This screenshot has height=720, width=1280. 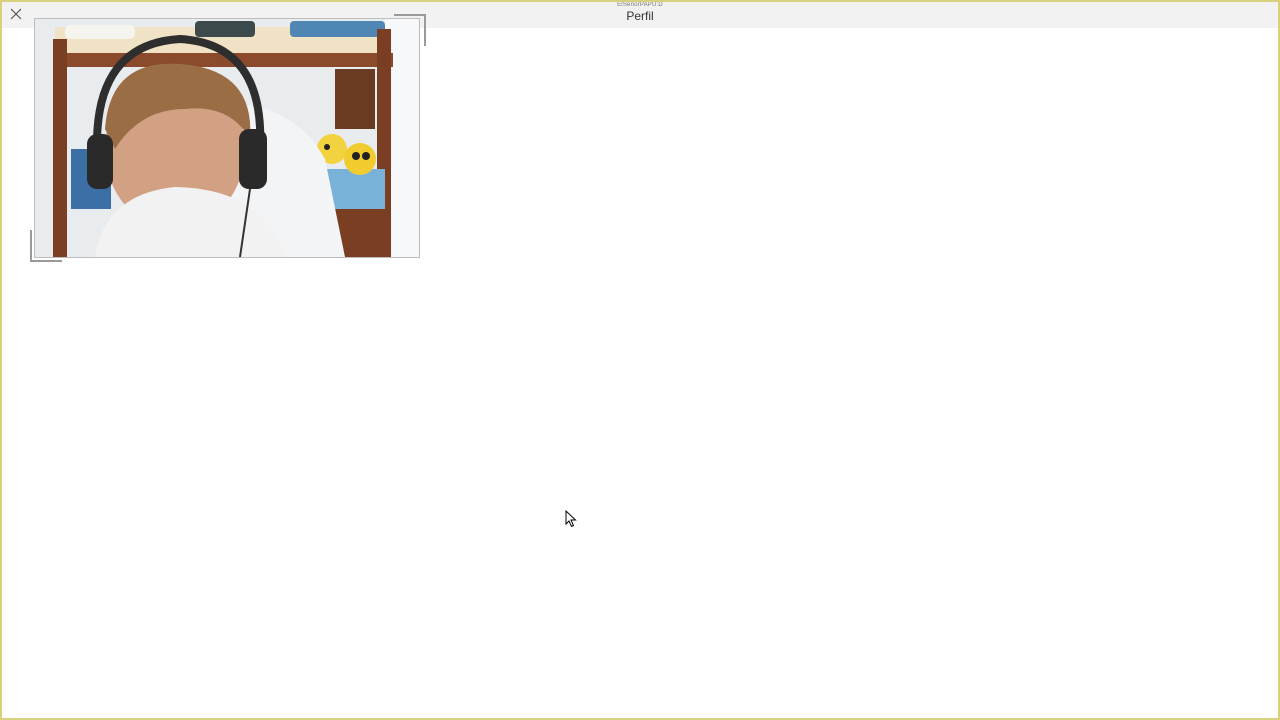 I want to click on window-subtitle: ElSeñorPAPU:D, so click(x=640, y=5).